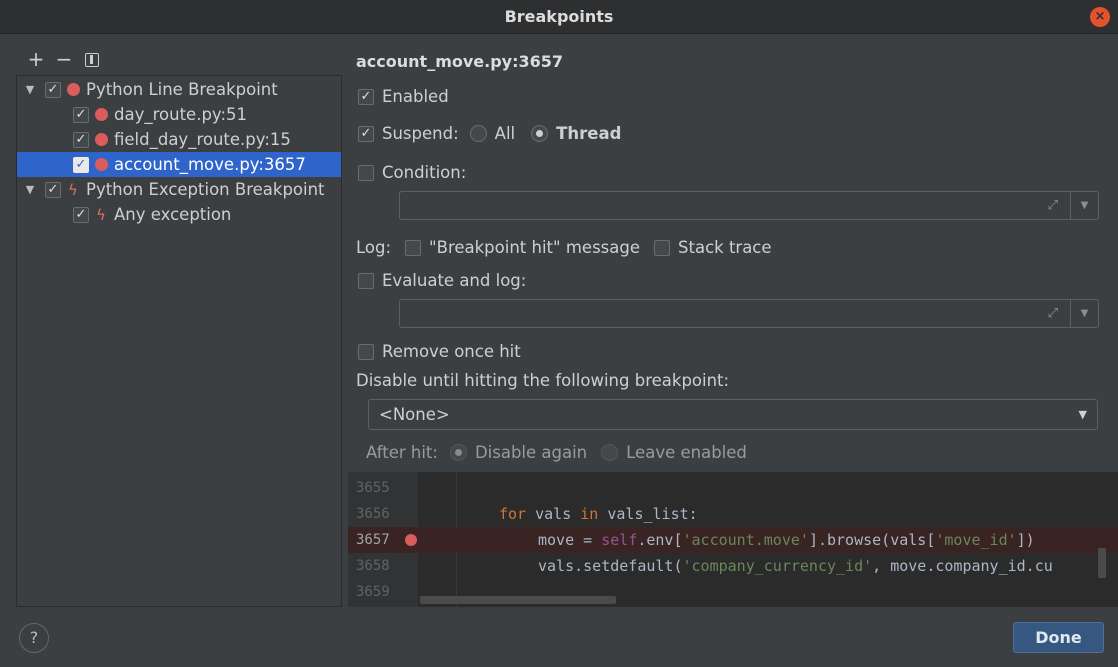 The height and width of the screenshot is (667, 1118). What do you see at coordinates (489, 133) in the screenshot?
I see `suspend-row: Suspend: All Thread` at bounding box center [489, 133].